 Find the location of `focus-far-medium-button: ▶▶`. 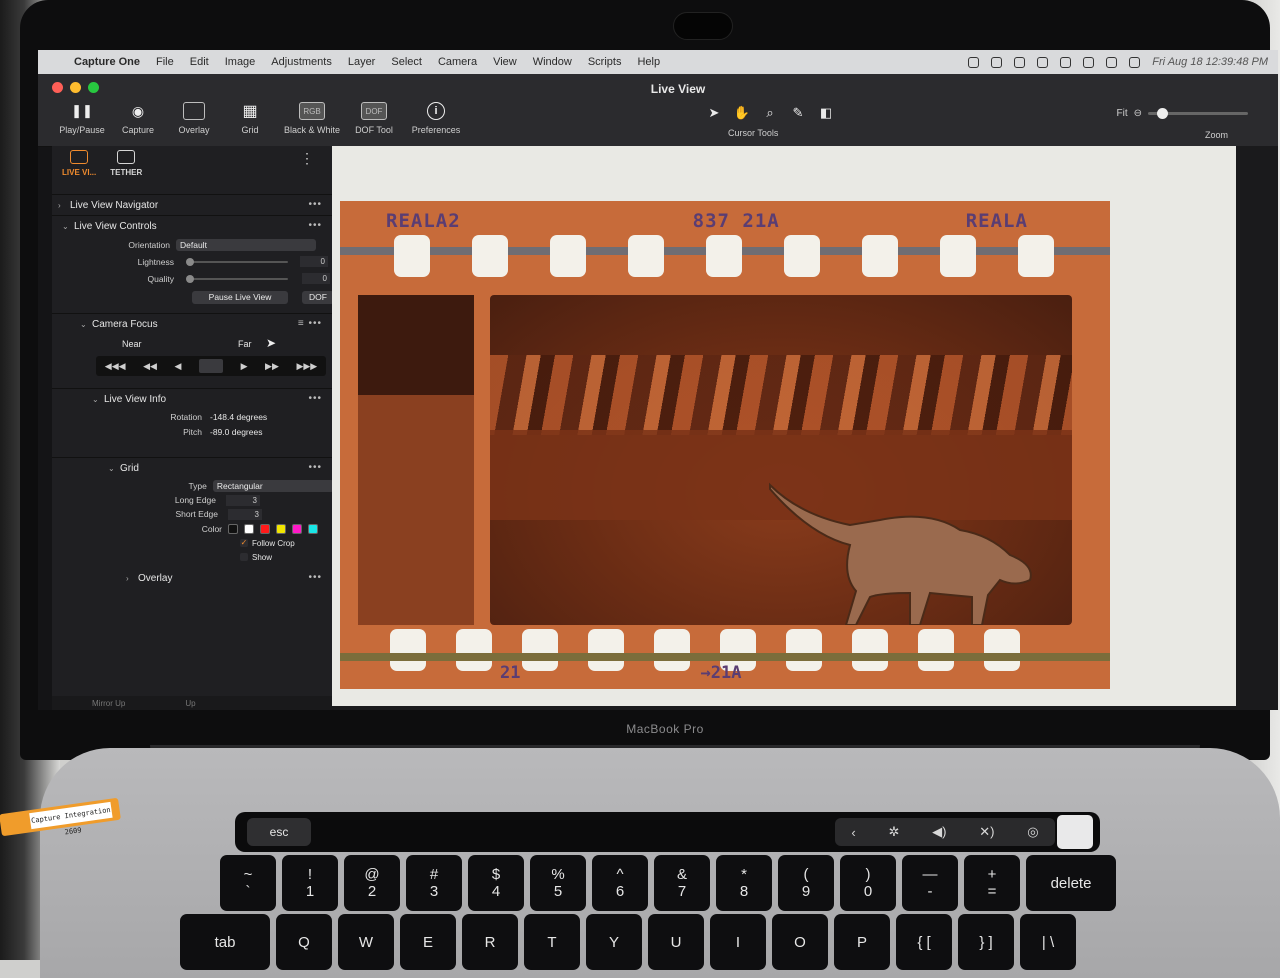

focus-far-medium-button: ▶▶ is located at coordinates (272, 366).